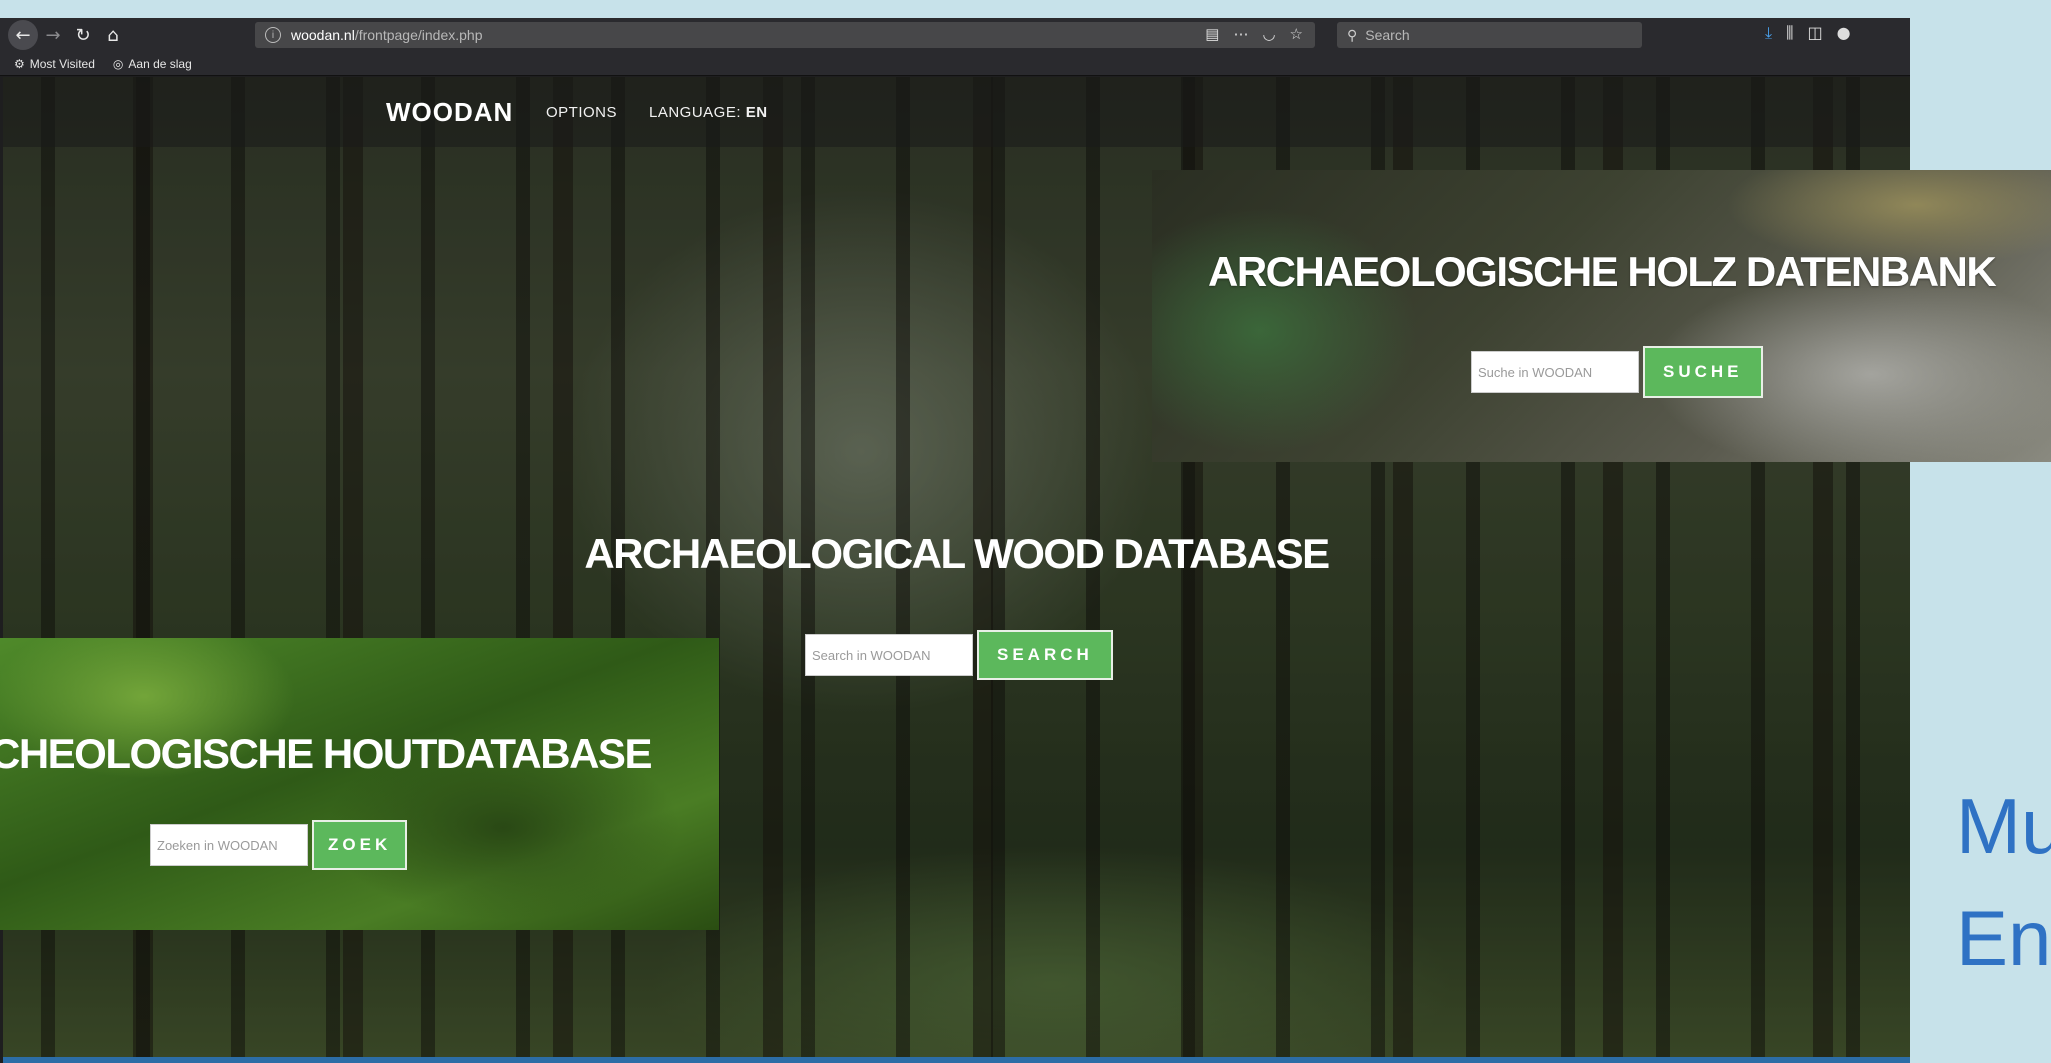 The width and height of the screenshot is (2051, 1063). What do you see at coordinates (326, 753) in the screenshot?
I see `dutch-title: CHEOLOGISCHE HOUTDATABASE` at bounding box center [326, 753].